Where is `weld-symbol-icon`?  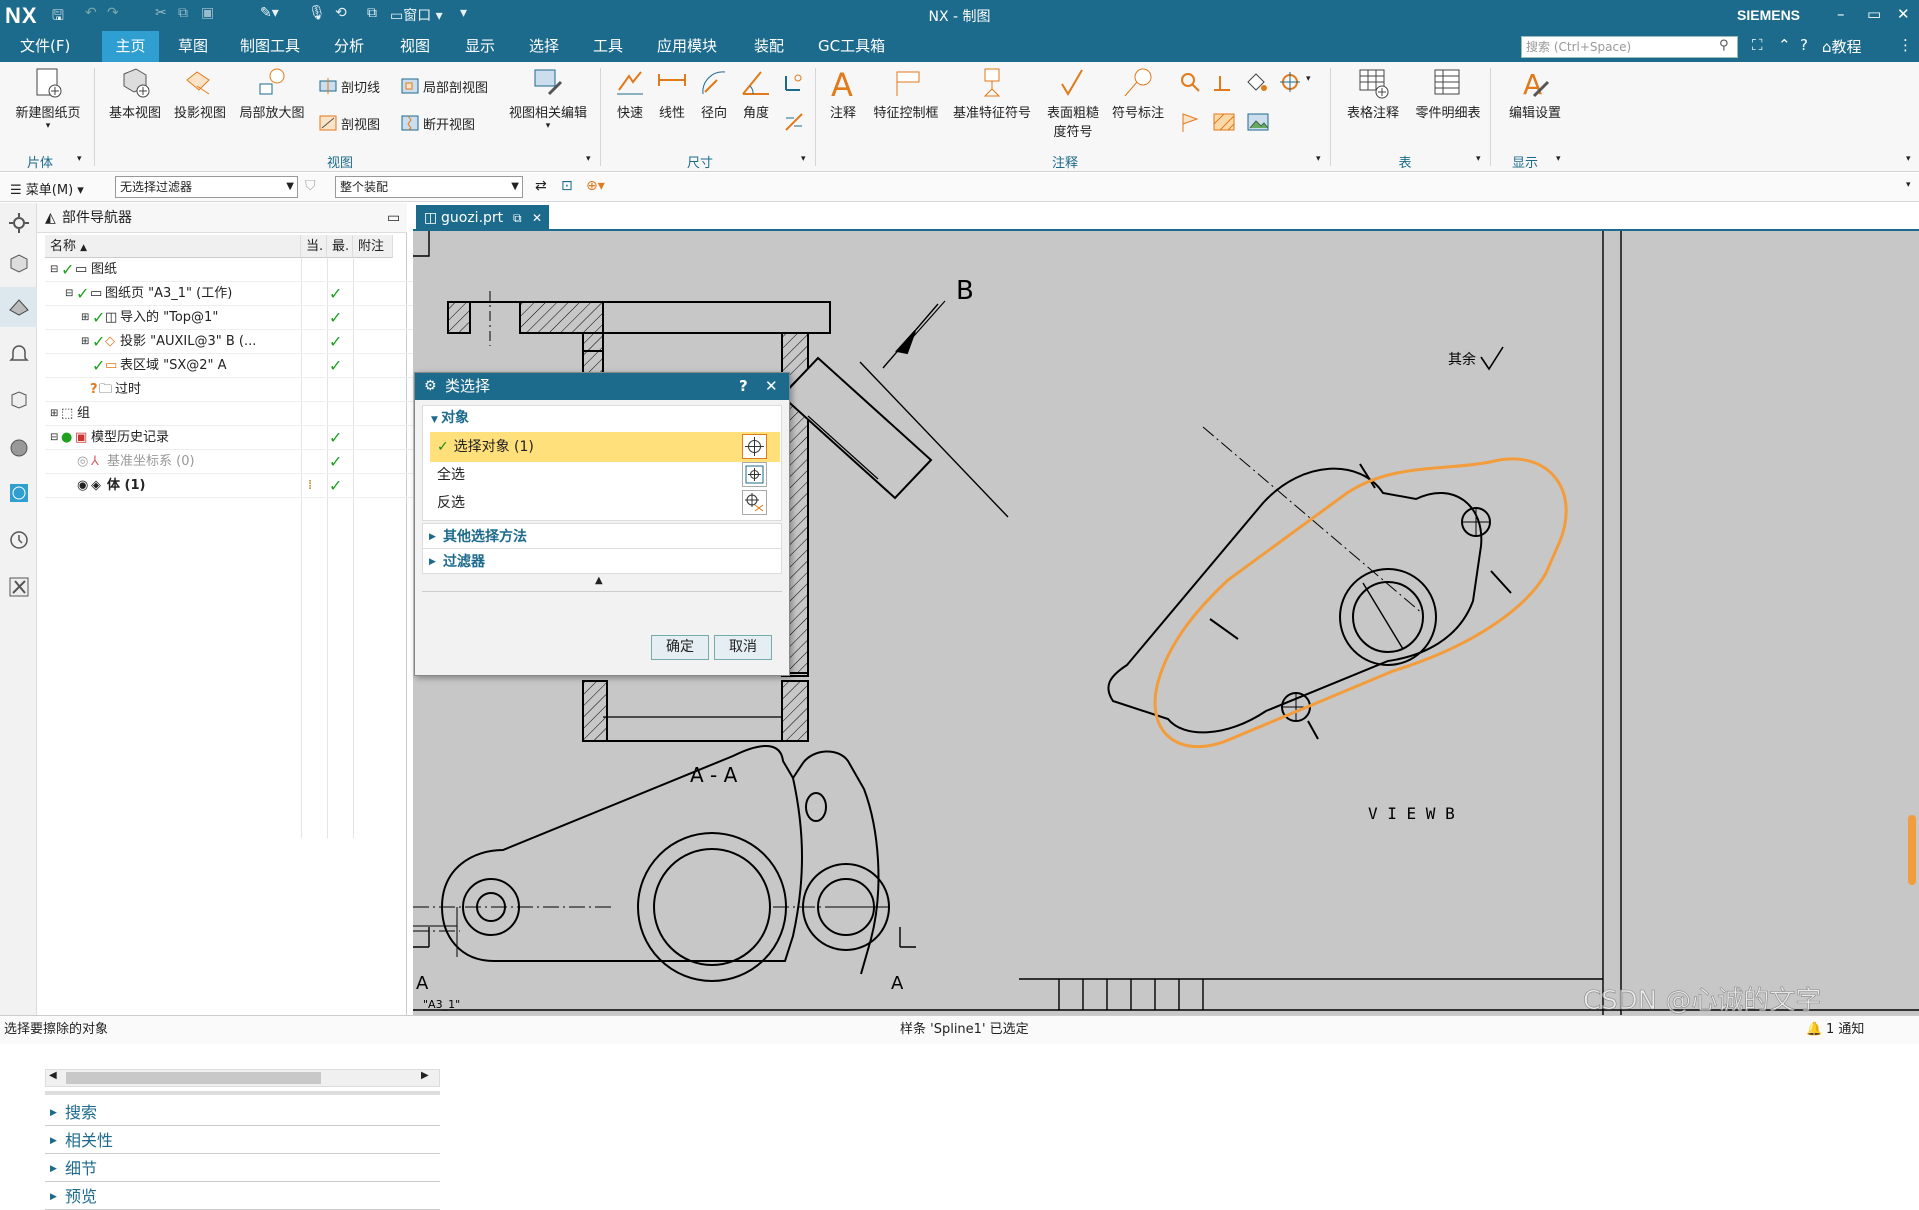 weld-symbol-icon is located at coordinates (1222, 82).